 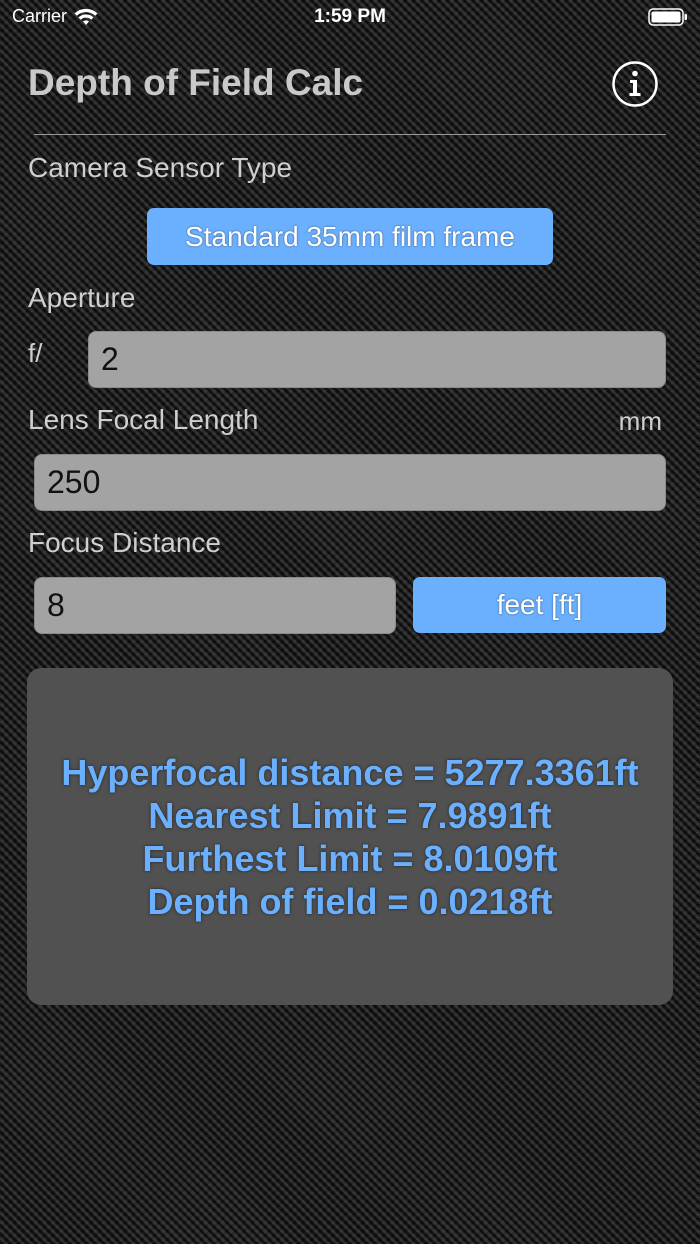 I want to click on aperture-input: 2, so click(x=377, y=359).